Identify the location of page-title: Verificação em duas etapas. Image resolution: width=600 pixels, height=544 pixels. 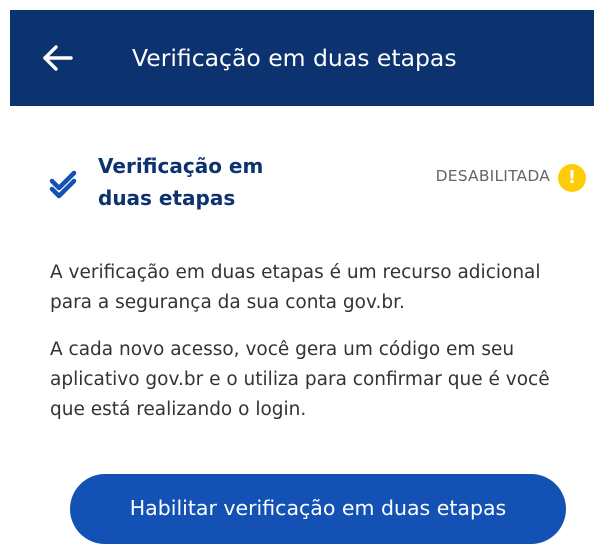
(294, 58).